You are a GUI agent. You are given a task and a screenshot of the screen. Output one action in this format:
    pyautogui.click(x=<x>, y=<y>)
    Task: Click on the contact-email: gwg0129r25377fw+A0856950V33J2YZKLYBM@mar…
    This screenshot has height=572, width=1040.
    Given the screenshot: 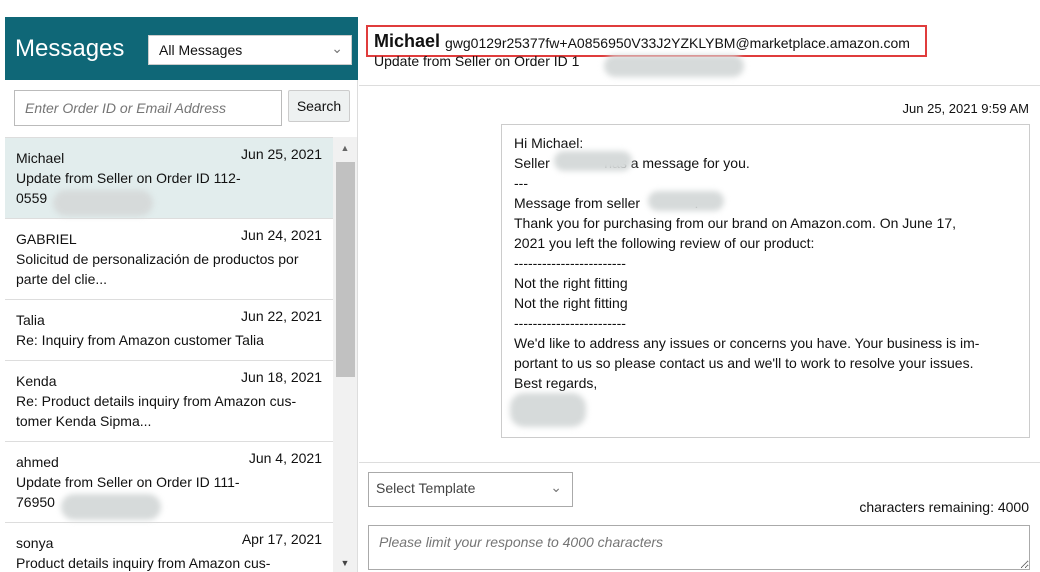 What is the action you would take?
    pyautogui.click(x=677, y=43)
    